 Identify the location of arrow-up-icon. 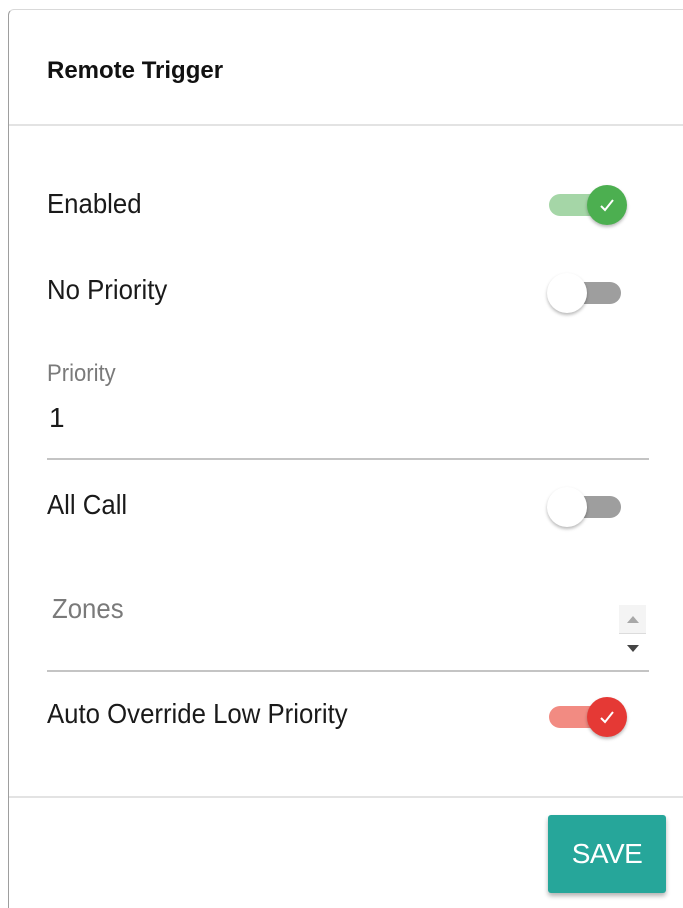
(633, 619).